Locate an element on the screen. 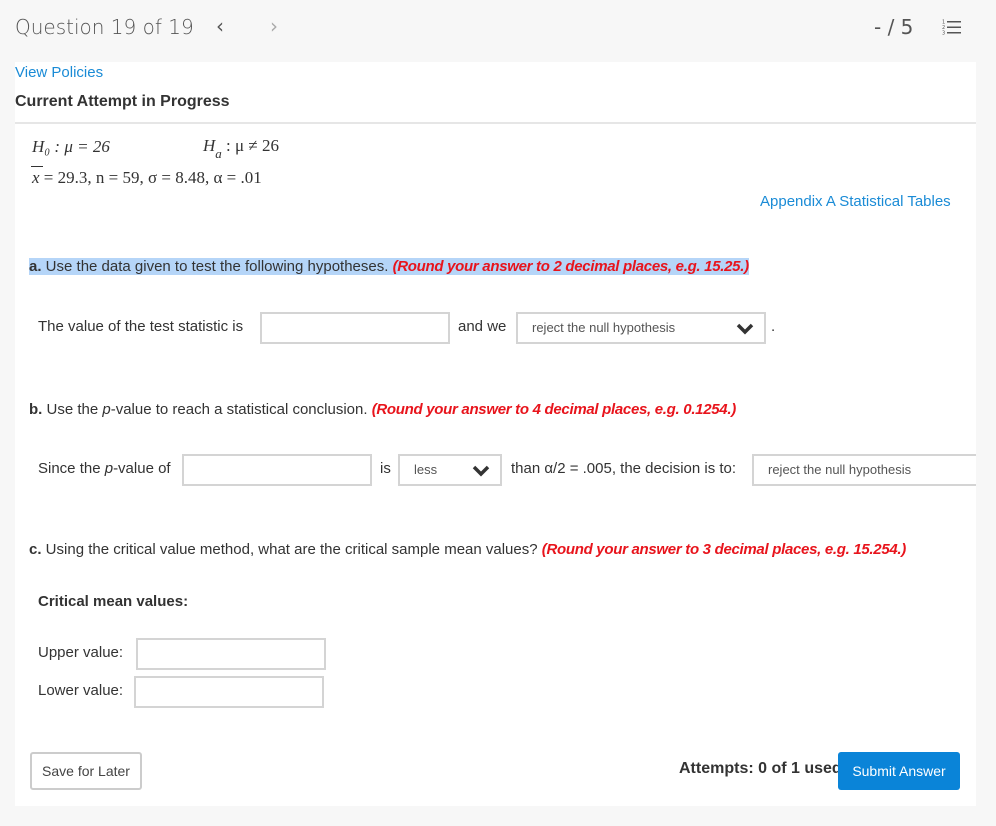 This screenshot has width=996, height=826. decision-select-b-value: reject the null hypothesis is located at coordinates (840, 469).